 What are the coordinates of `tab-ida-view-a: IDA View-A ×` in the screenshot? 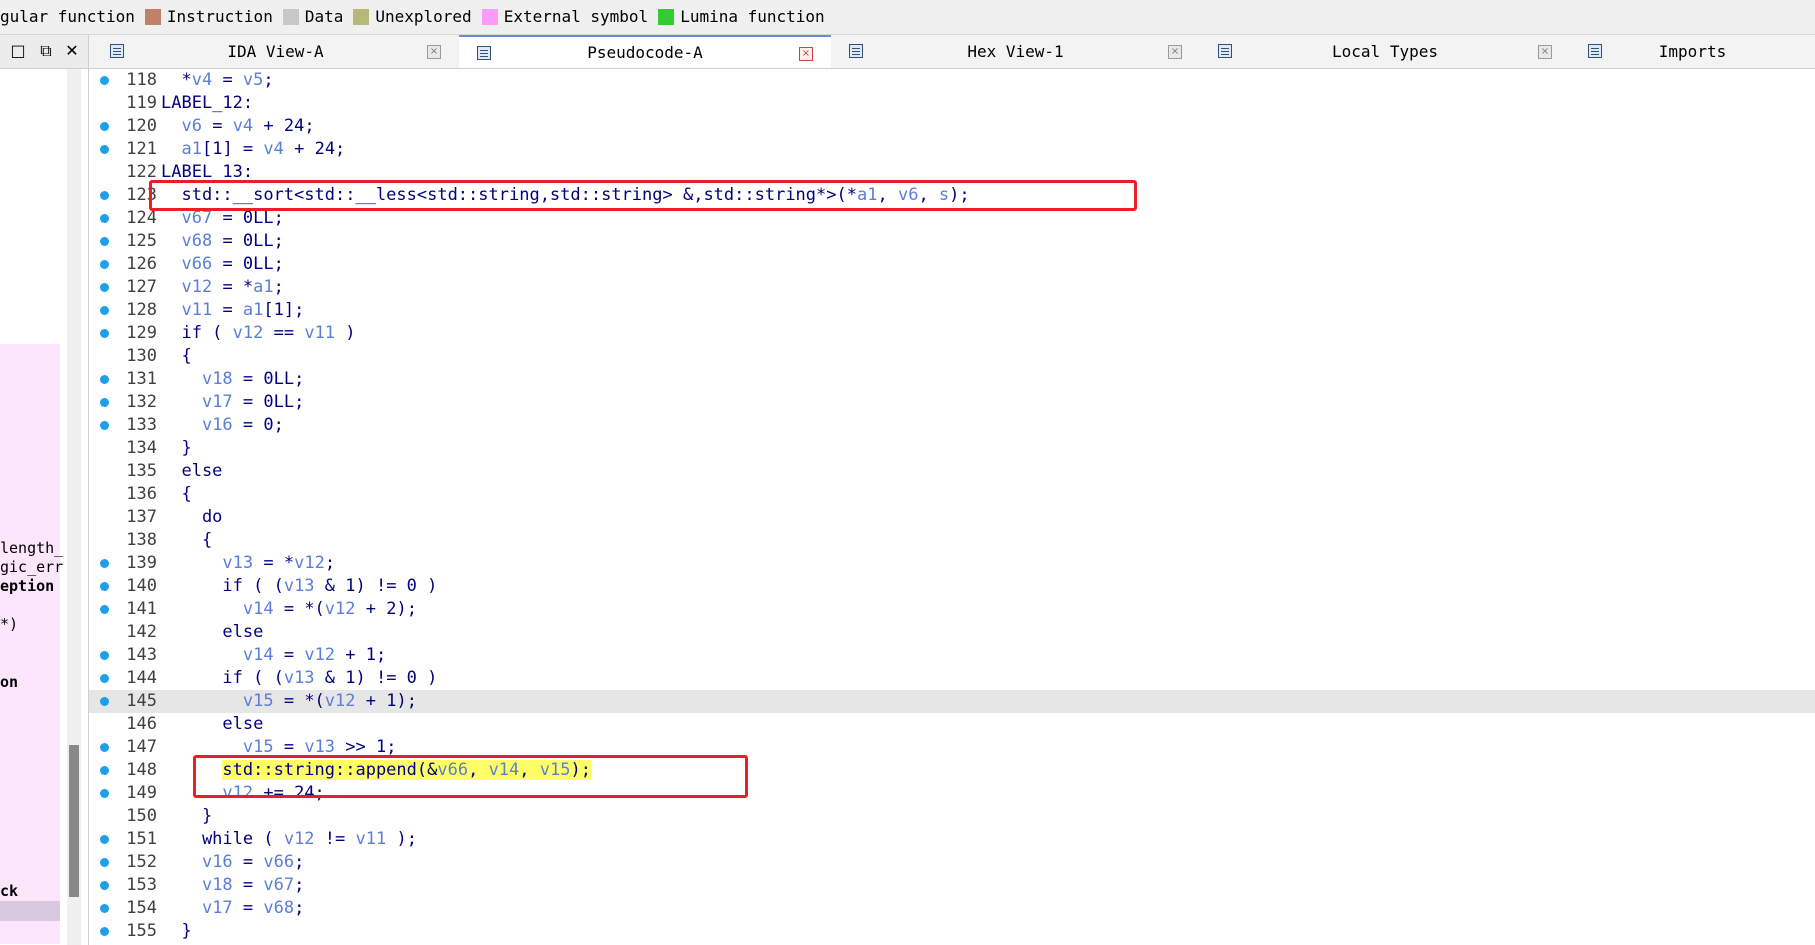 It's located at (276, 51).